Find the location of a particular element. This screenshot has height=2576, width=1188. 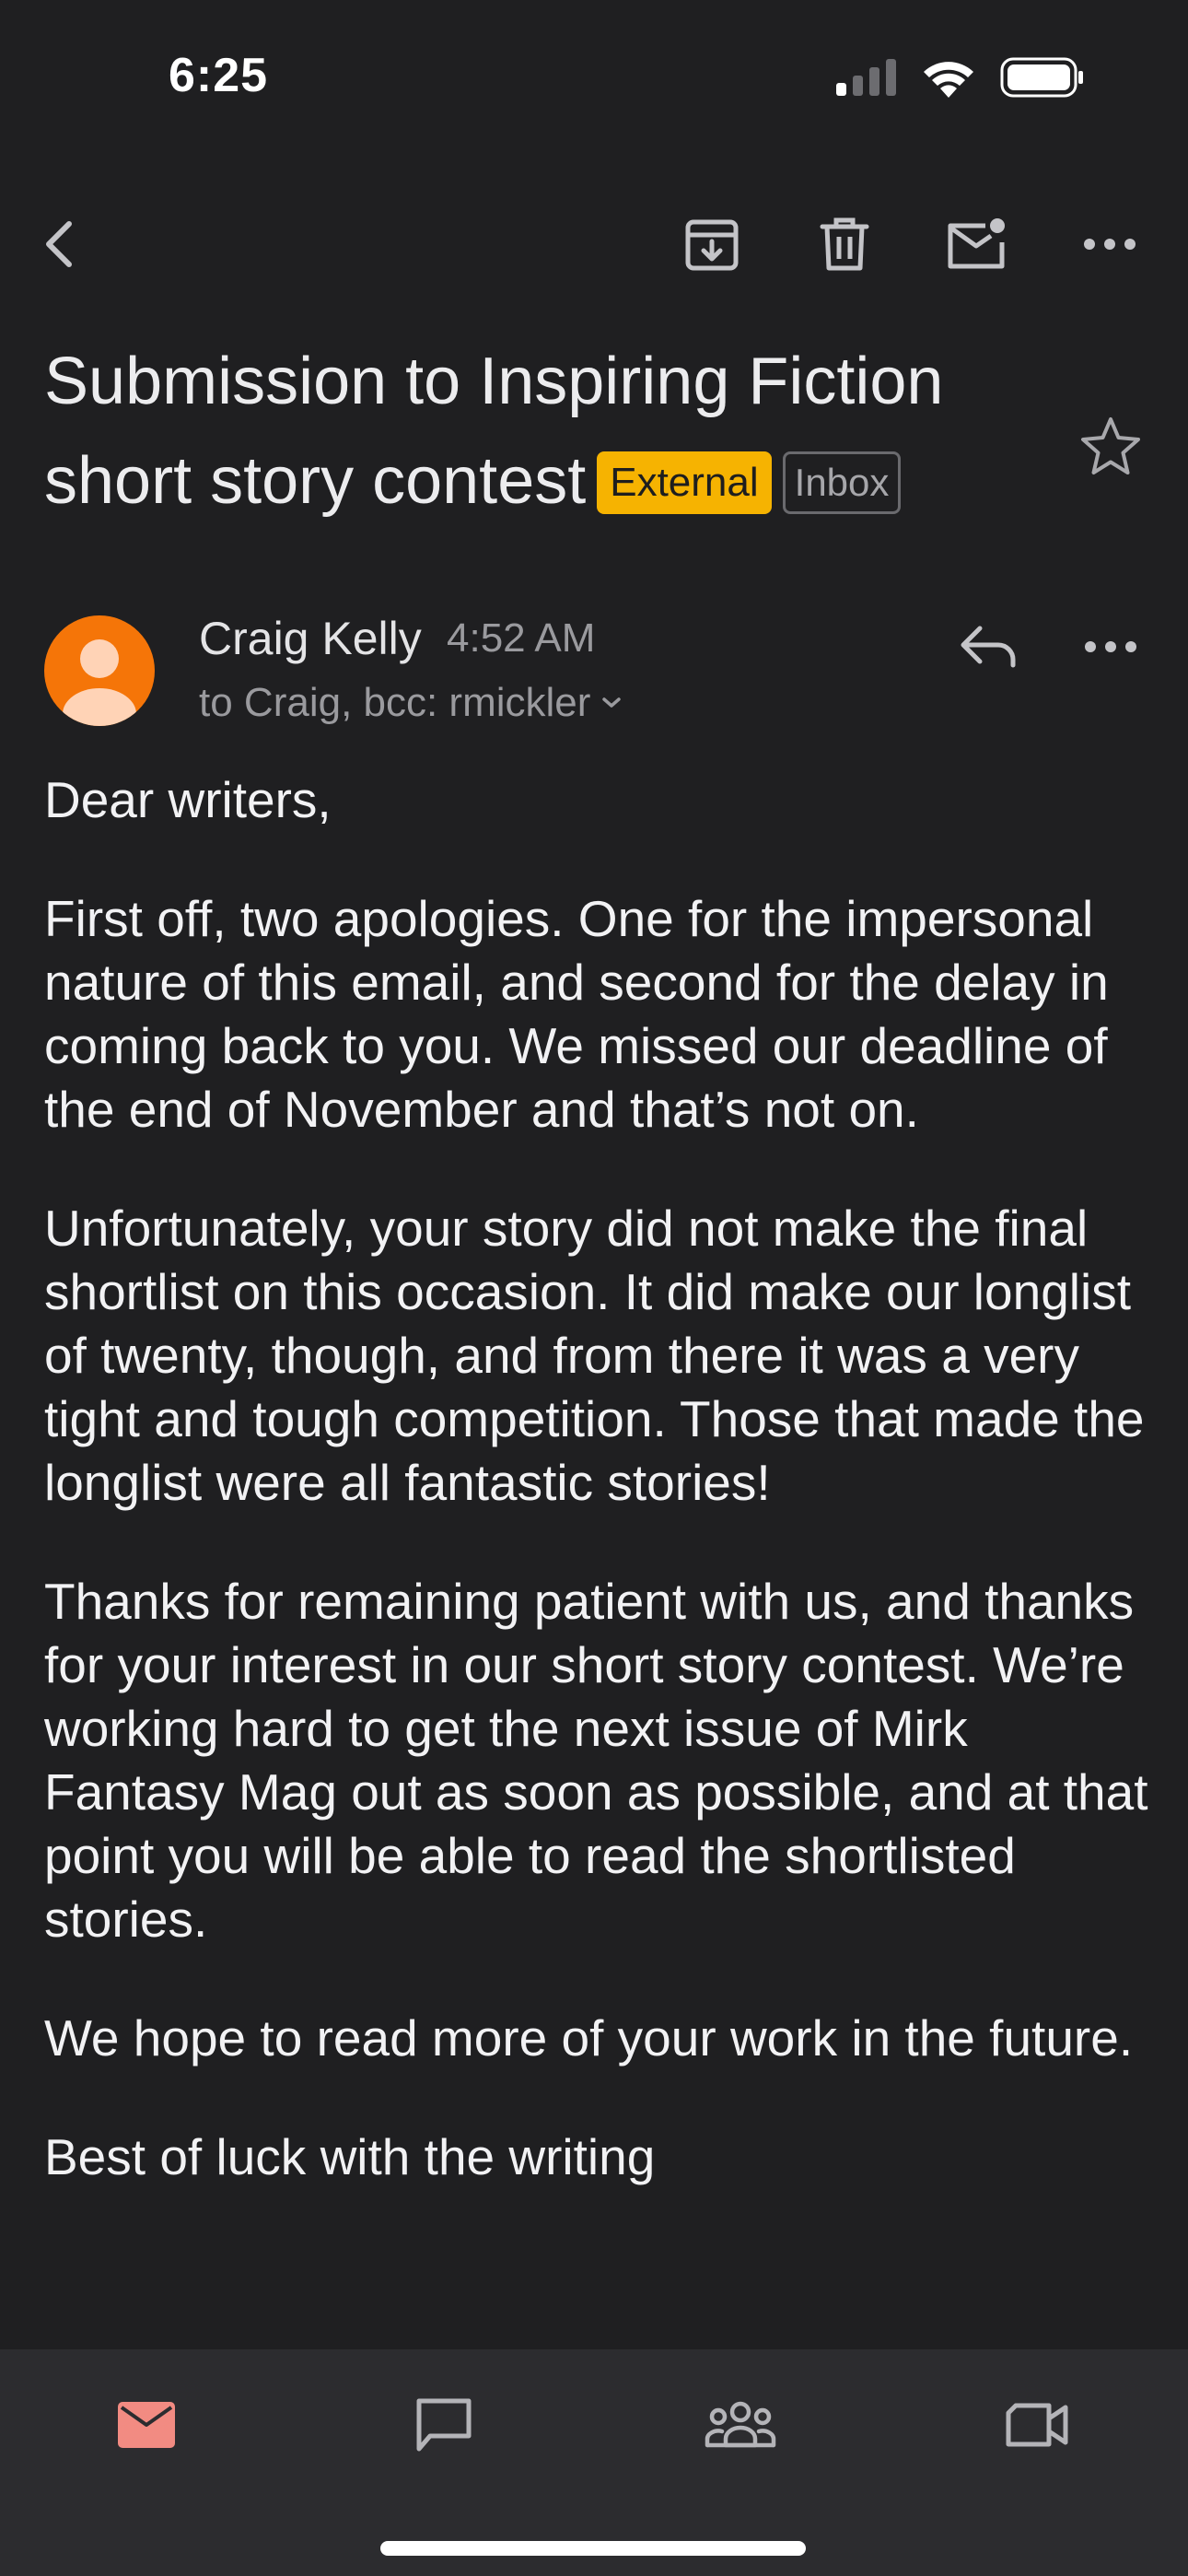

archive-button is located at coordinates (712, 244).